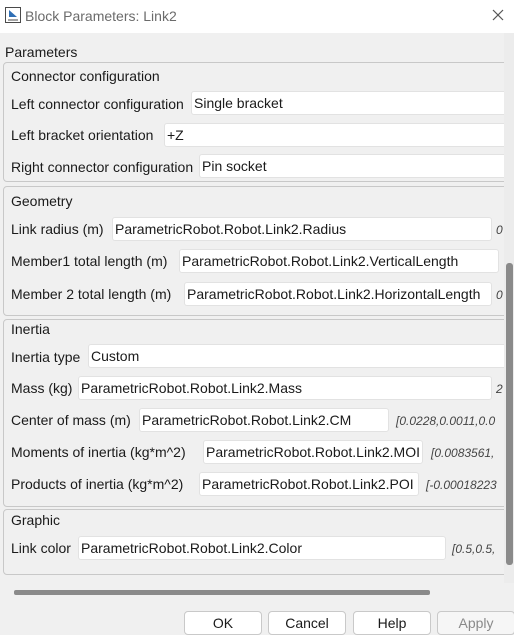 This screenshot has height=635, width=514. Describe the element at coordinates (98, 452) in the screenshot. I see `moments-of-inertia-label: Moments of inertia (kg*m^2)` at that location.